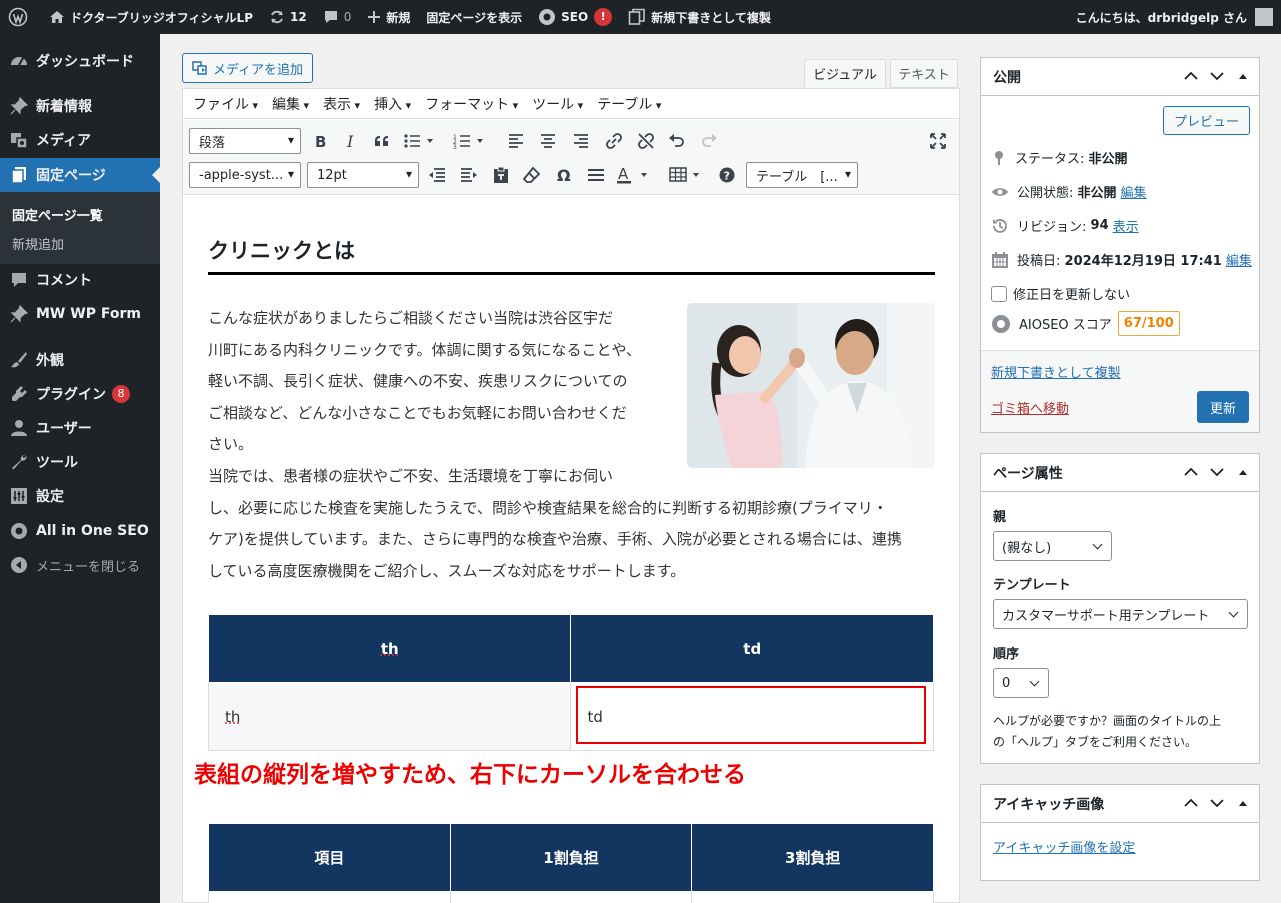  Describe the element at coordinates (752, 648) in the screenshot. I see `table-header-cell: td` at that location.